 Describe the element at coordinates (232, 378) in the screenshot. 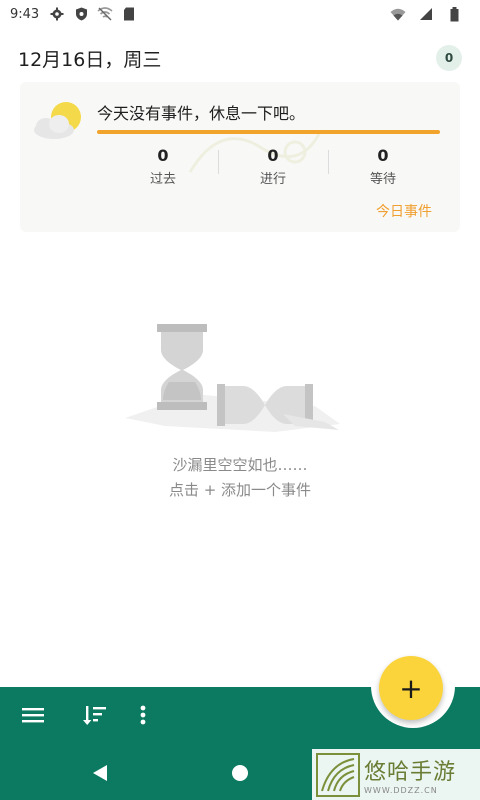

I see `hourglass-icon` at that location.